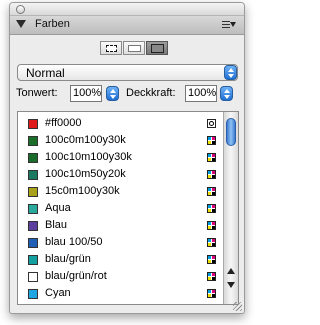 Image resolution: width=320 pixels, height=325 pixels. I want to click on swatch-name: 100c0m100y30k, so click(85, 140).